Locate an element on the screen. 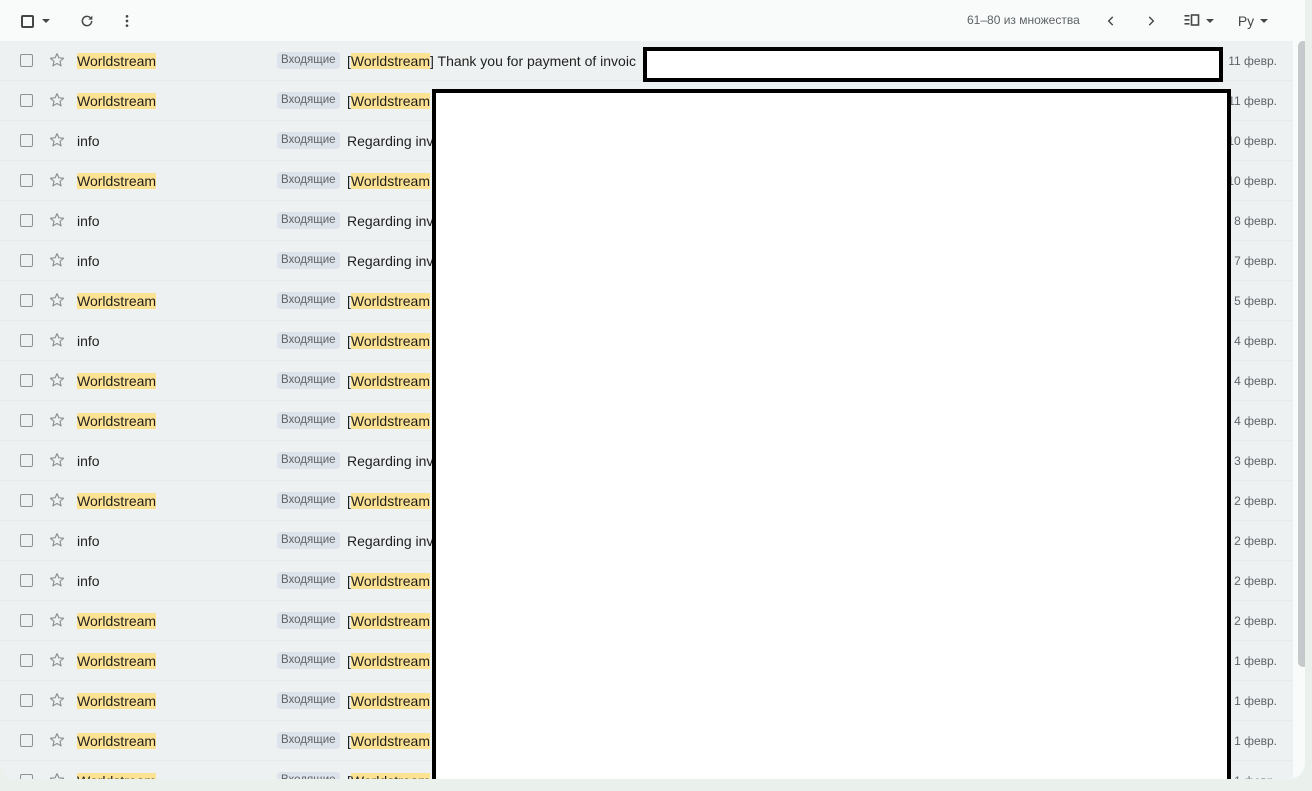 The width and height of the screenshot is (1312, 791). scrollbar is located at coordinates (1301, 410).